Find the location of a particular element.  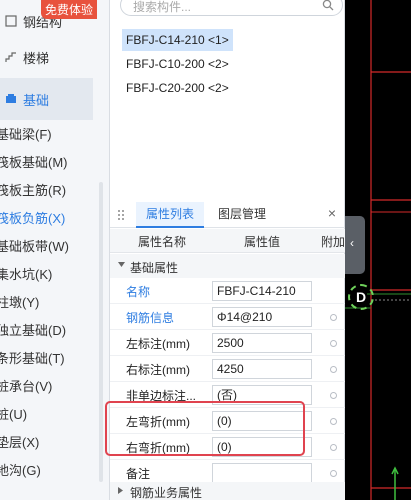

prop-row-right-label: 右标注(mm) 4250 is located at coordinates (227, 369).